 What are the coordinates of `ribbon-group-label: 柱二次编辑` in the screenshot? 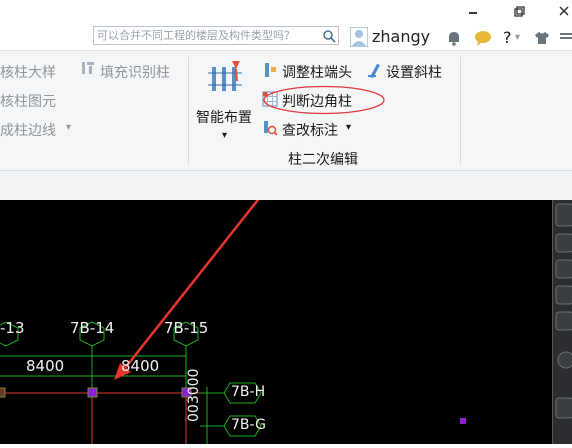 It's located at (323, 160).